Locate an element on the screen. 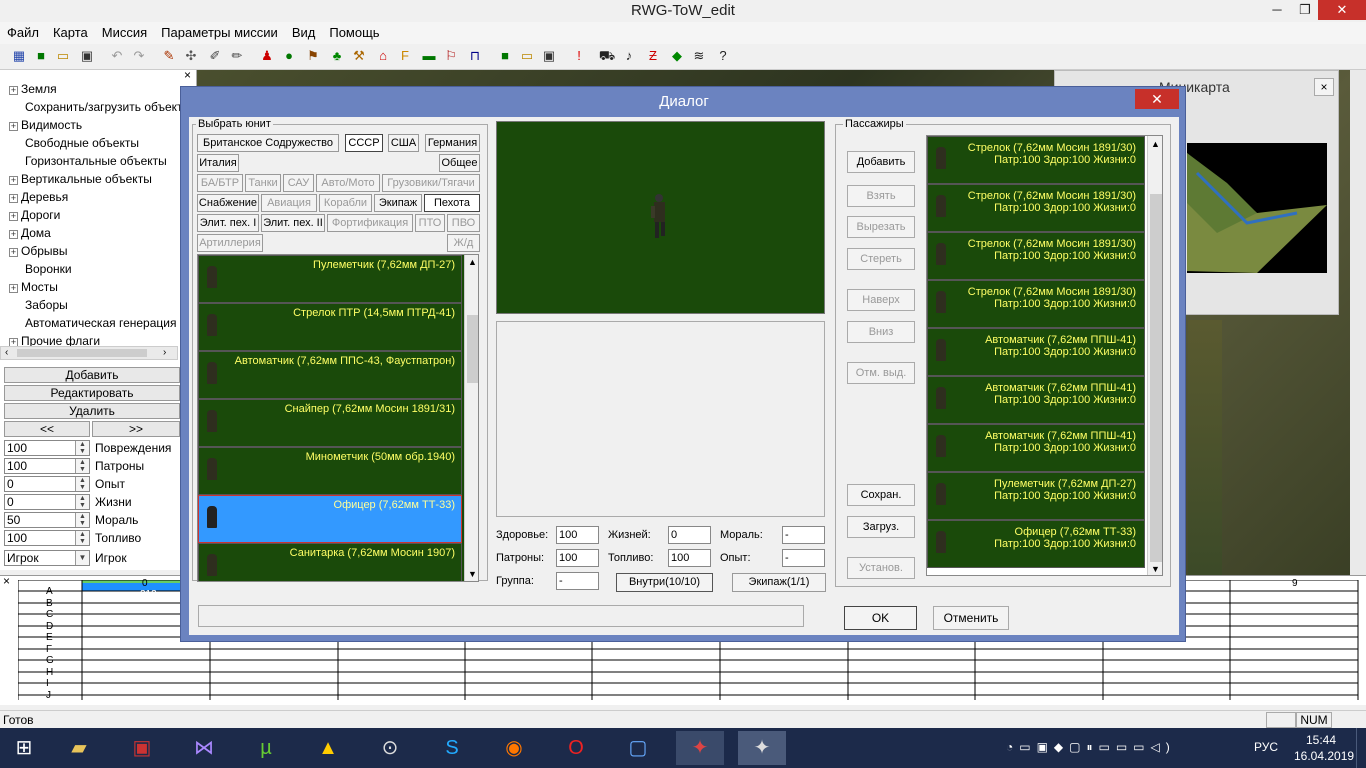 The height and width of the screenshot is (768, 1366). weather-icon: ≋ is located at coordinates (699, 56).